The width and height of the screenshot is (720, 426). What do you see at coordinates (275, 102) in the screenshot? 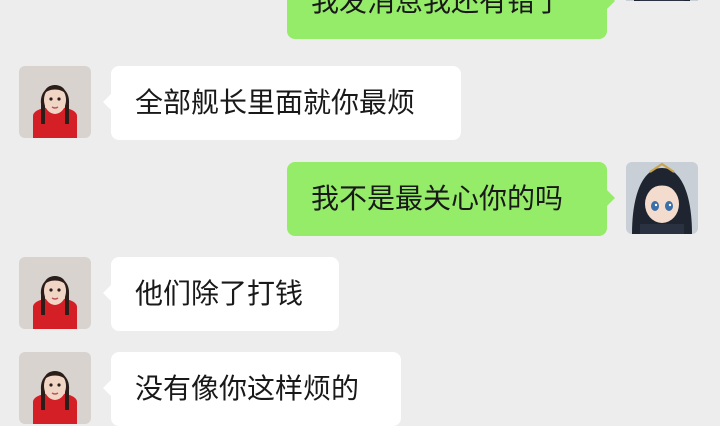
I see `message-text: 全部舰长里面就你最烦` at bounding box center [275, 102].